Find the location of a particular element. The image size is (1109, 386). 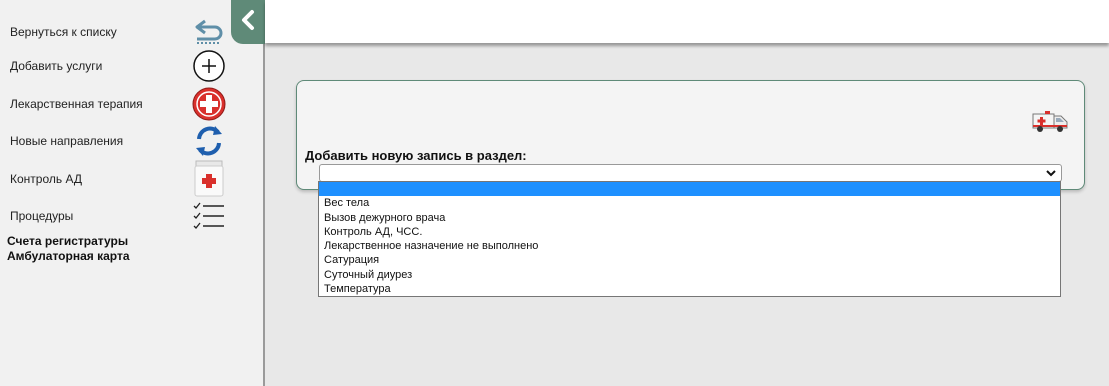

sidebar-item-bp-control: Контроль АД is located at coordinates (115, 179).